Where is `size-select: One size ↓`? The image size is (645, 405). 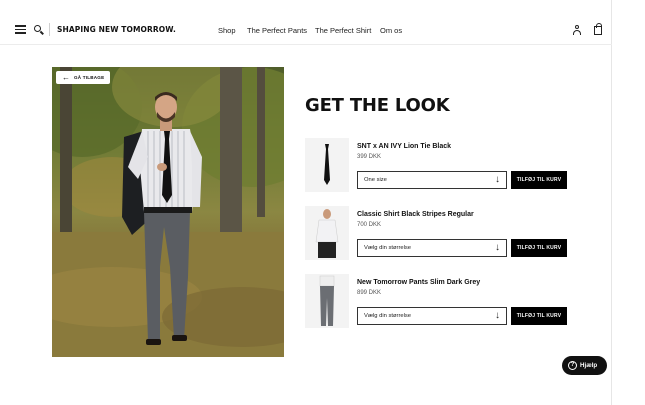
size-select: One size ↓ is located at coordinates (432, 180).